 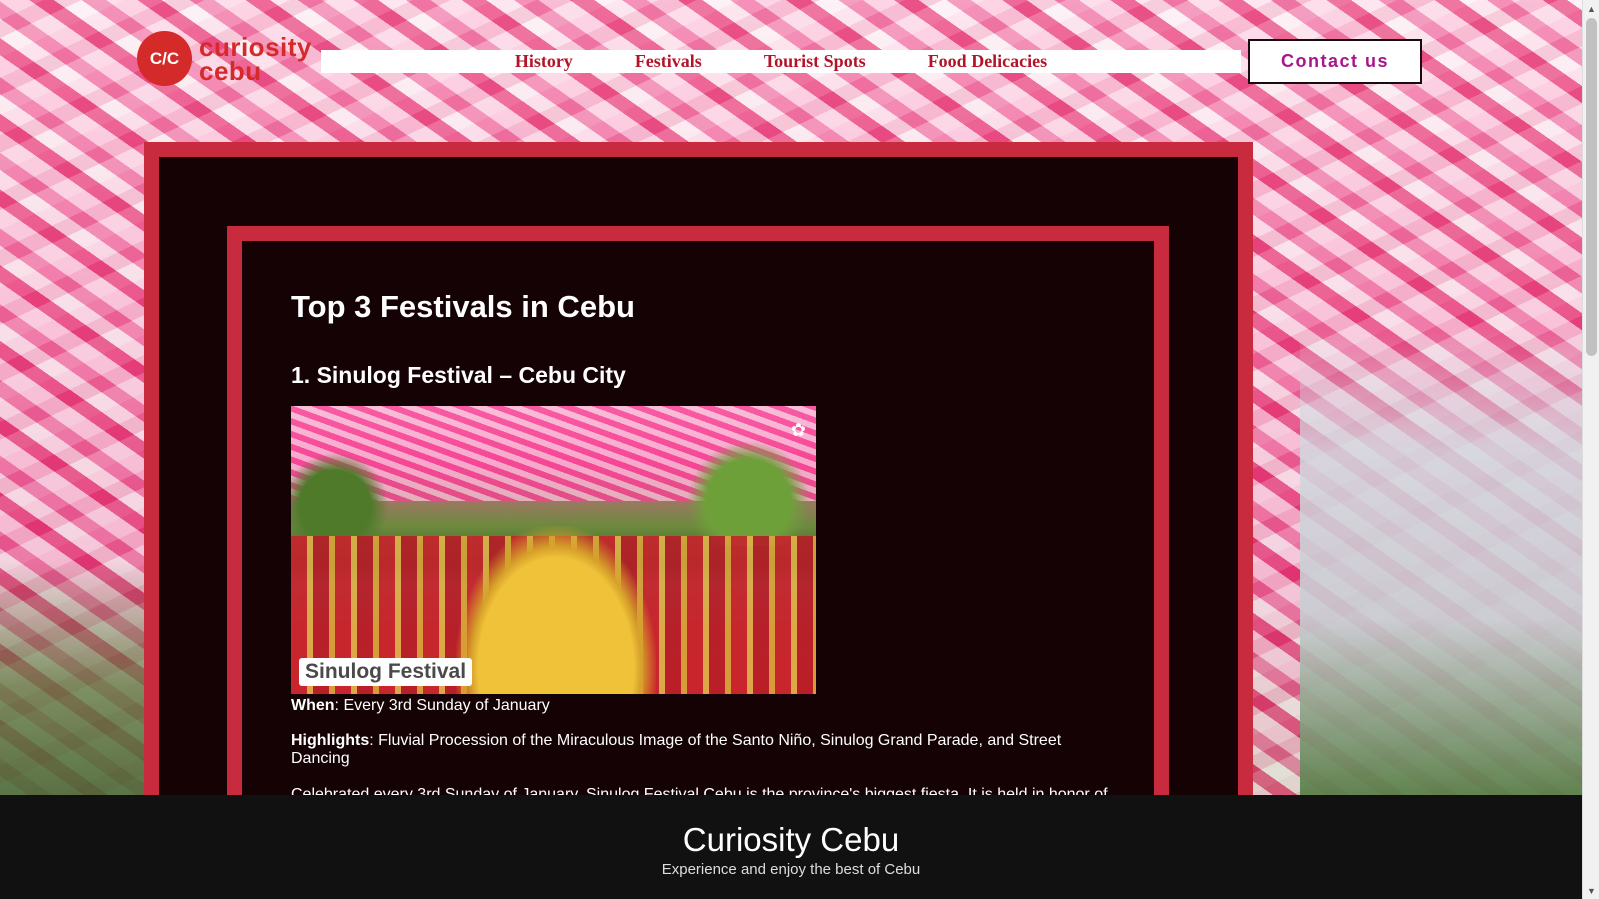 What do you see at coordinates (313, 705) in the screenshot?
I see `when-label: When` at bounding box center [313, 705].